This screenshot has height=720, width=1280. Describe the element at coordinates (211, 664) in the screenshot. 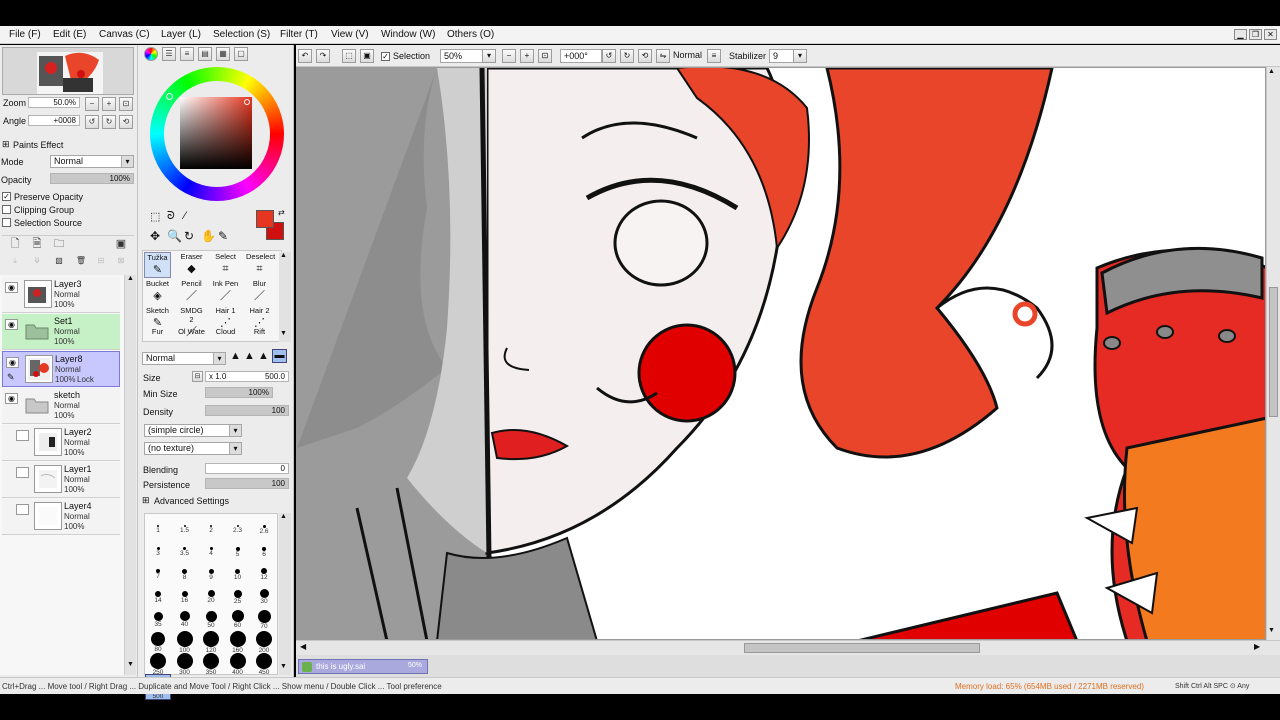

I see `brush-size-350: 350` at that location.